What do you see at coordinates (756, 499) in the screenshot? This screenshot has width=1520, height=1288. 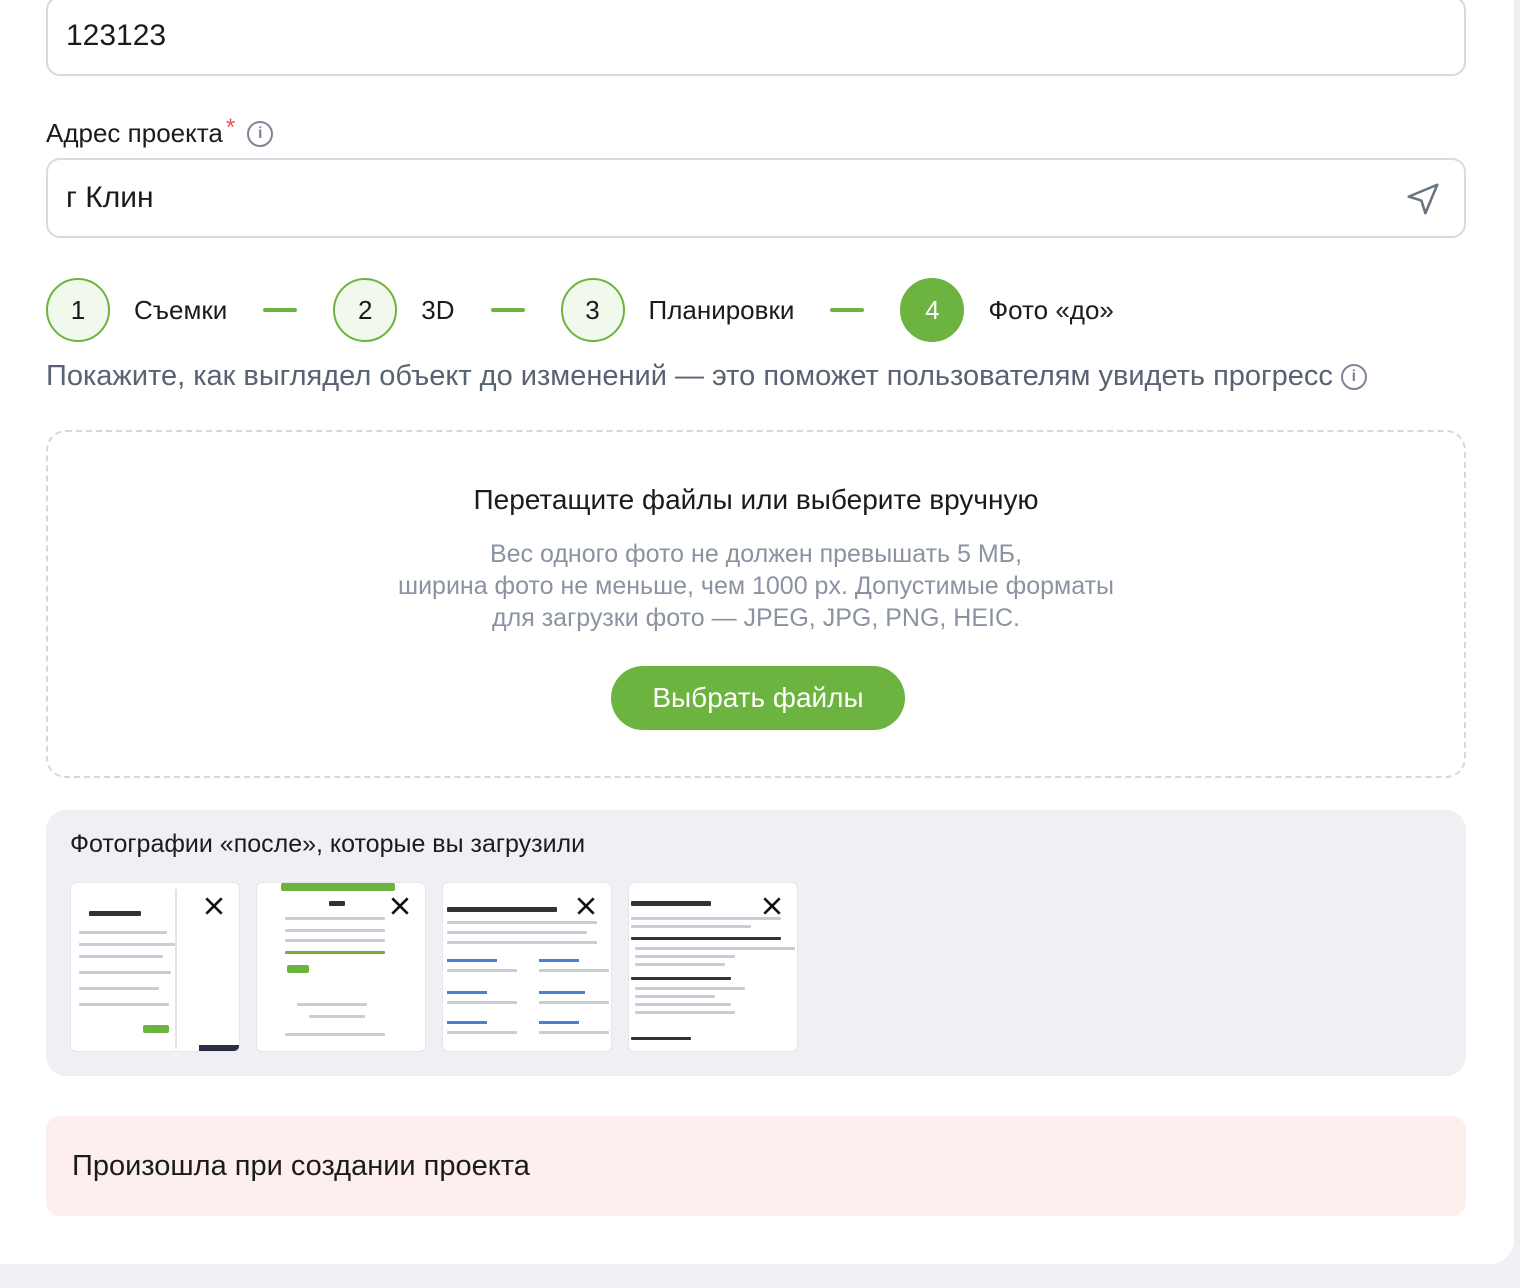 I see `dropzone-title: Перетащите файлы или выберите вручную` at bounding box center [756, 499].